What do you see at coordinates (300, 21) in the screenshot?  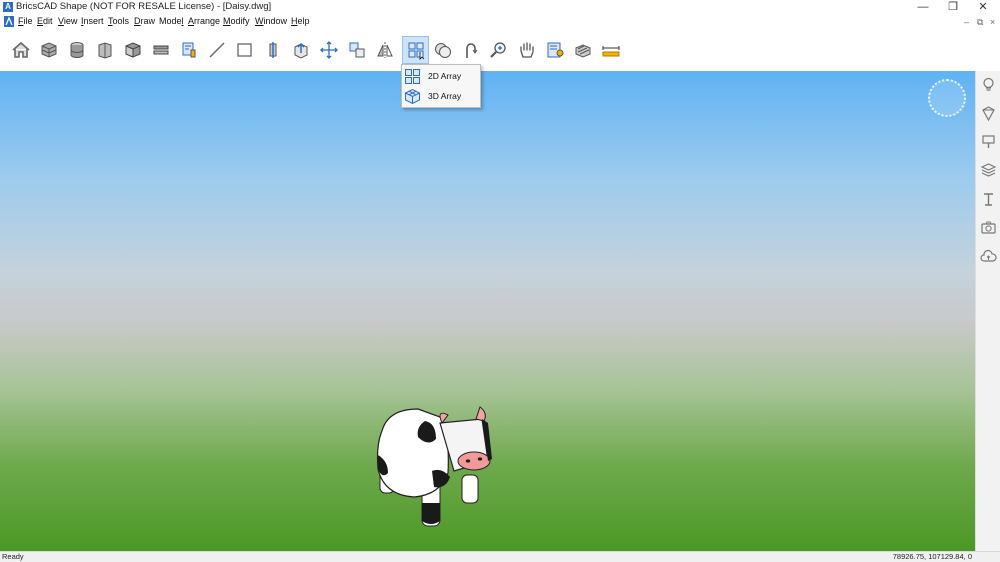 I see `menu-help: Help` at bounding box center [300, 21].